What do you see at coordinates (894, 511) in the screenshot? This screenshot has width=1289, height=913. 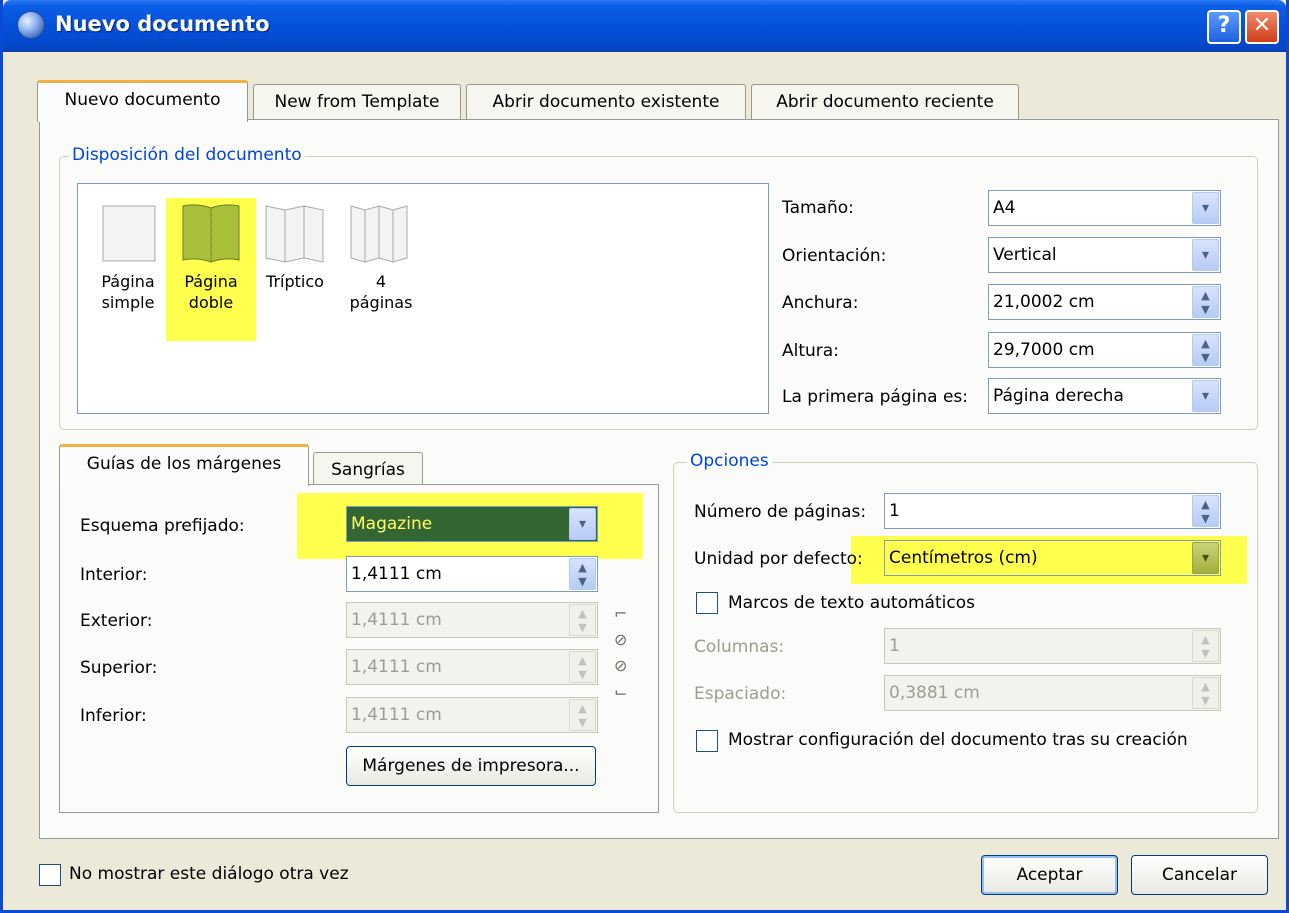 I see `pages-value: 1` at bounding box center [894, 511].